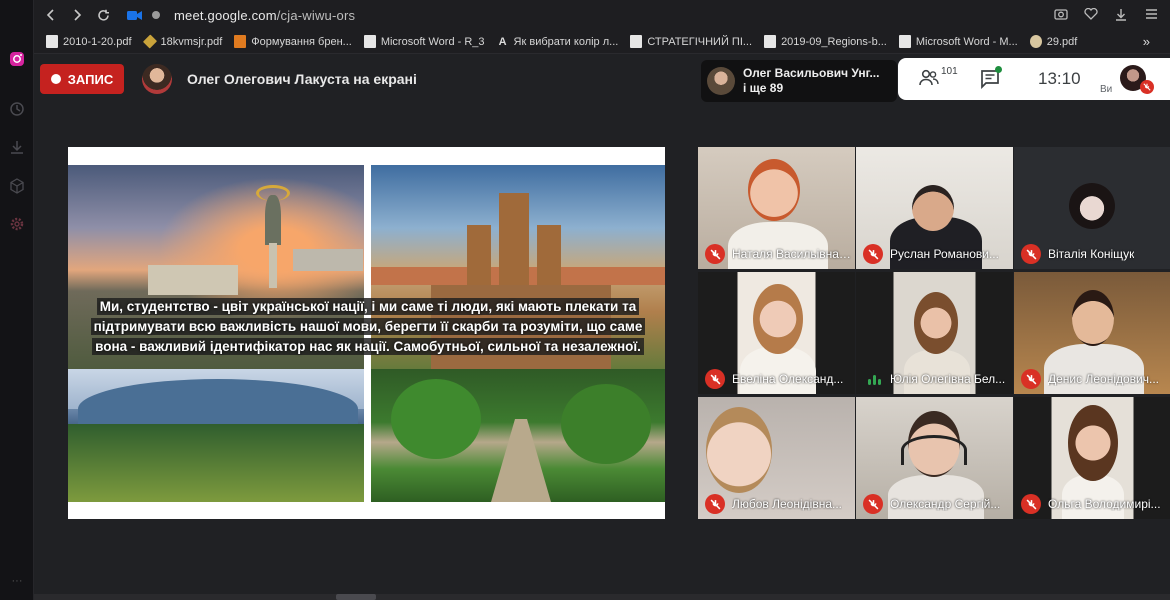  I want to click on speaking-indicator-icon, so click(874, 380).